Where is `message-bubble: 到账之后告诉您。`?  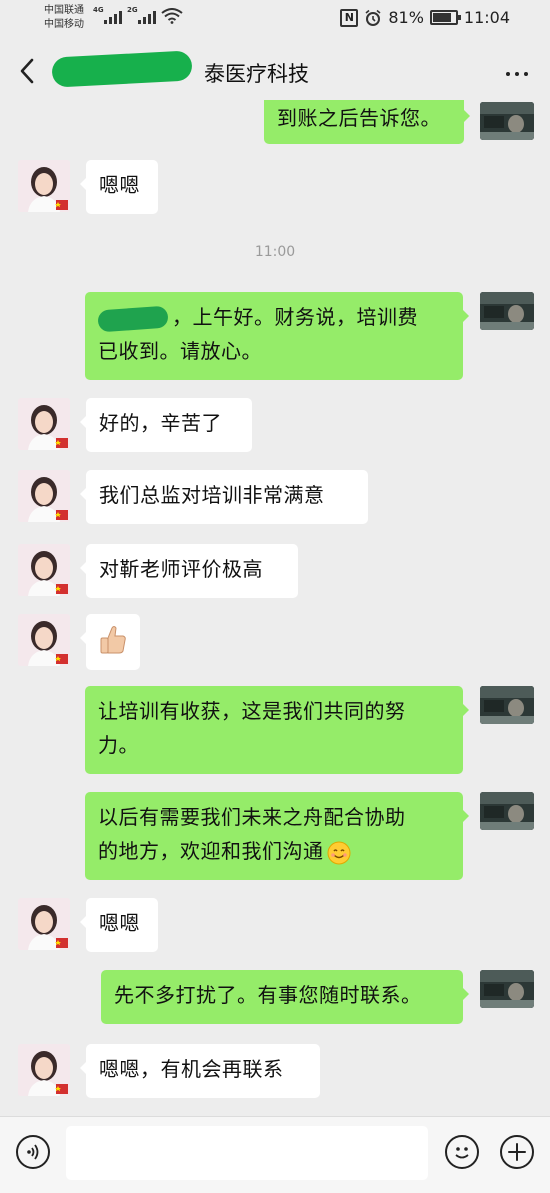
message-bubble: 到账之后告诉您。 is located at coordinates (367, 122).